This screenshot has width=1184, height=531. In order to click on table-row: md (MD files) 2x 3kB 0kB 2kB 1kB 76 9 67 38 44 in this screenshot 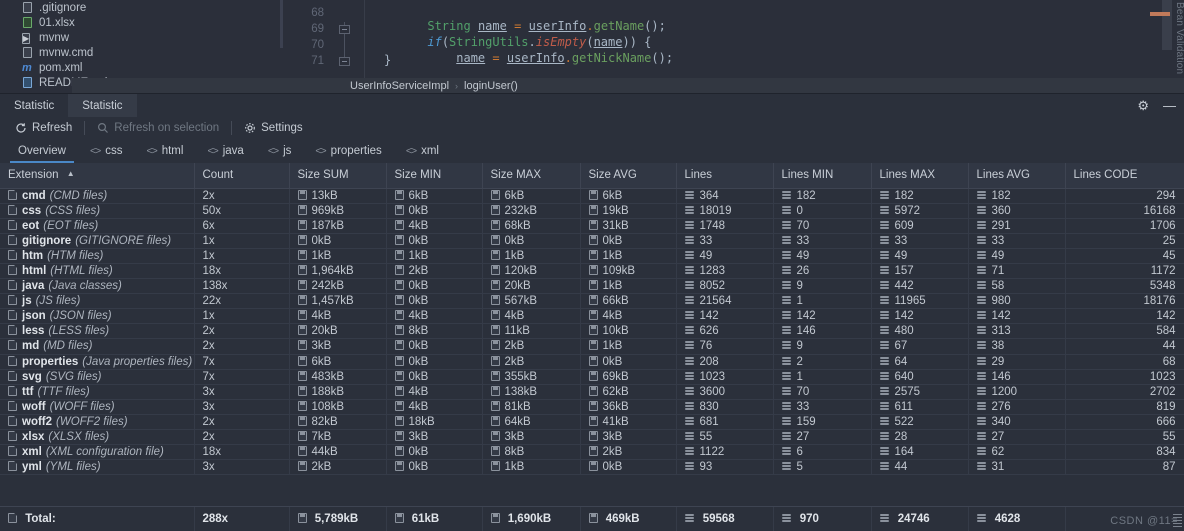, I will do `click(592, 346)`.